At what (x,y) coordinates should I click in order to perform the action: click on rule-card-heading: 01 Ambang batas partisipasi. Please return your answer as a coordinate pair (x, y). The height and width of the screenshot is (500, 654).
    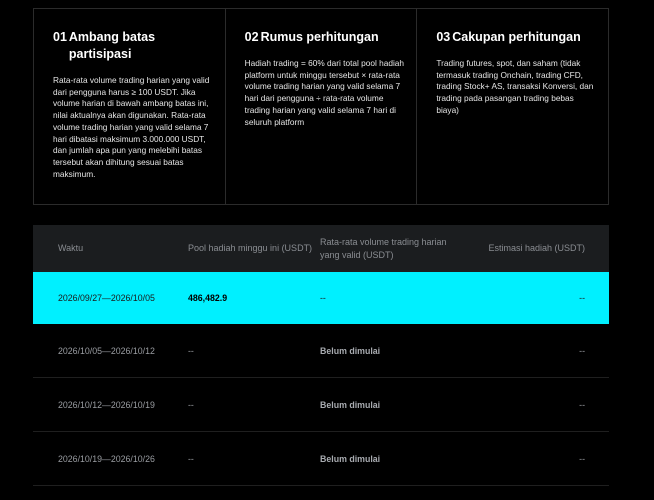
    Looking at the image, I should click on (133, 46).